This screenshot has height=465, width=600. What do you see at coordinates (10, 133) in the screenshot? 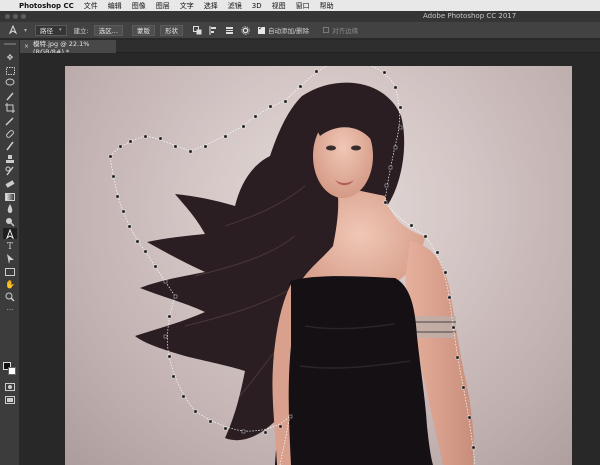
I see `healing-brush-icon` at bounding box center [10, 133].